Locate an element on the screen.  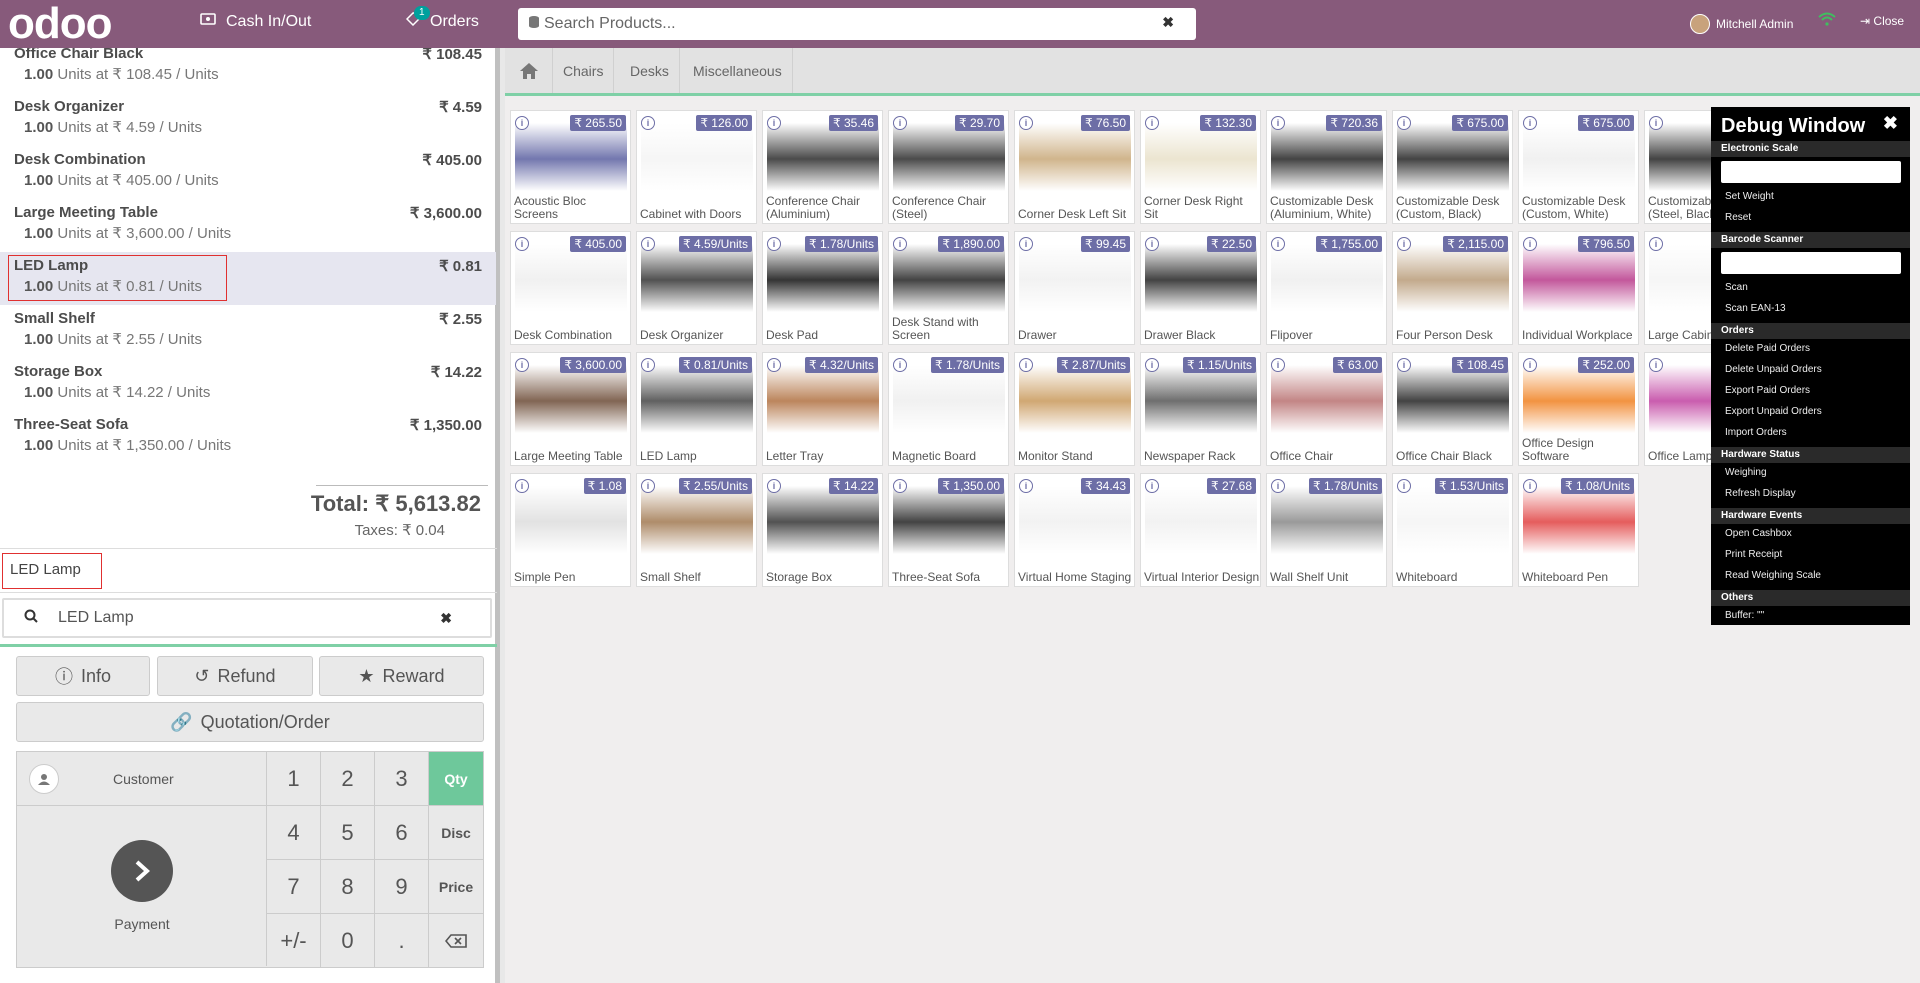
debug-action: Open Cashbox is located at coordinates (1758, 533).